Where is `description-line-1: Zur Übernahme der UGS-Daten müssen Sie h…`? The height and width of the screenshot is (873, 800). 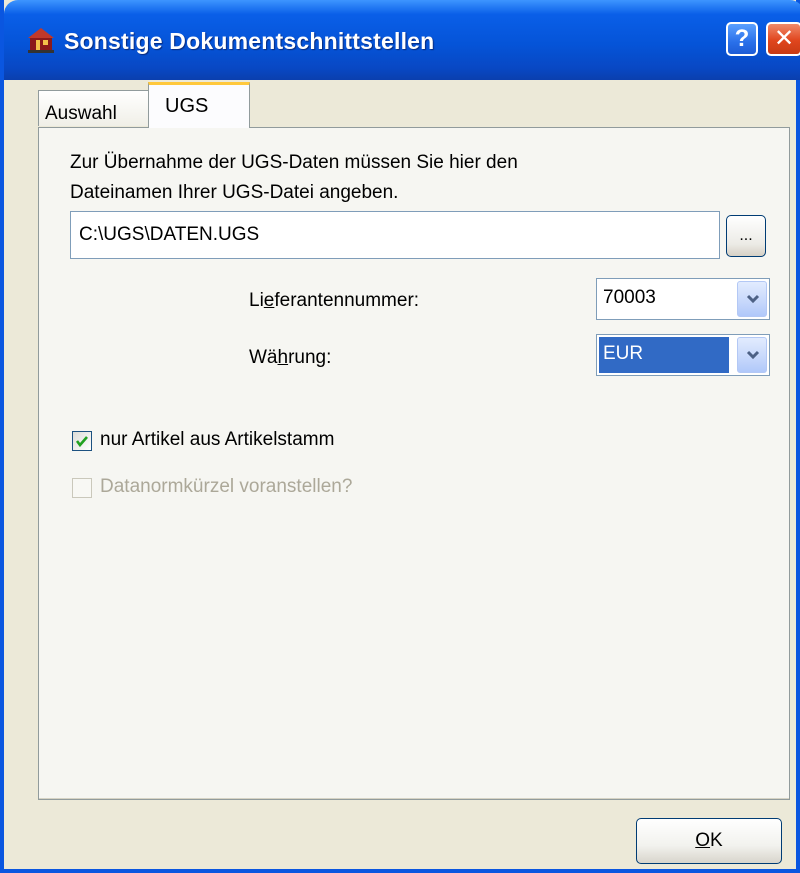 description-line-1: Zur Übernahme der UGS-Daten müssen Sie h… is located at coordinates (294, 162).